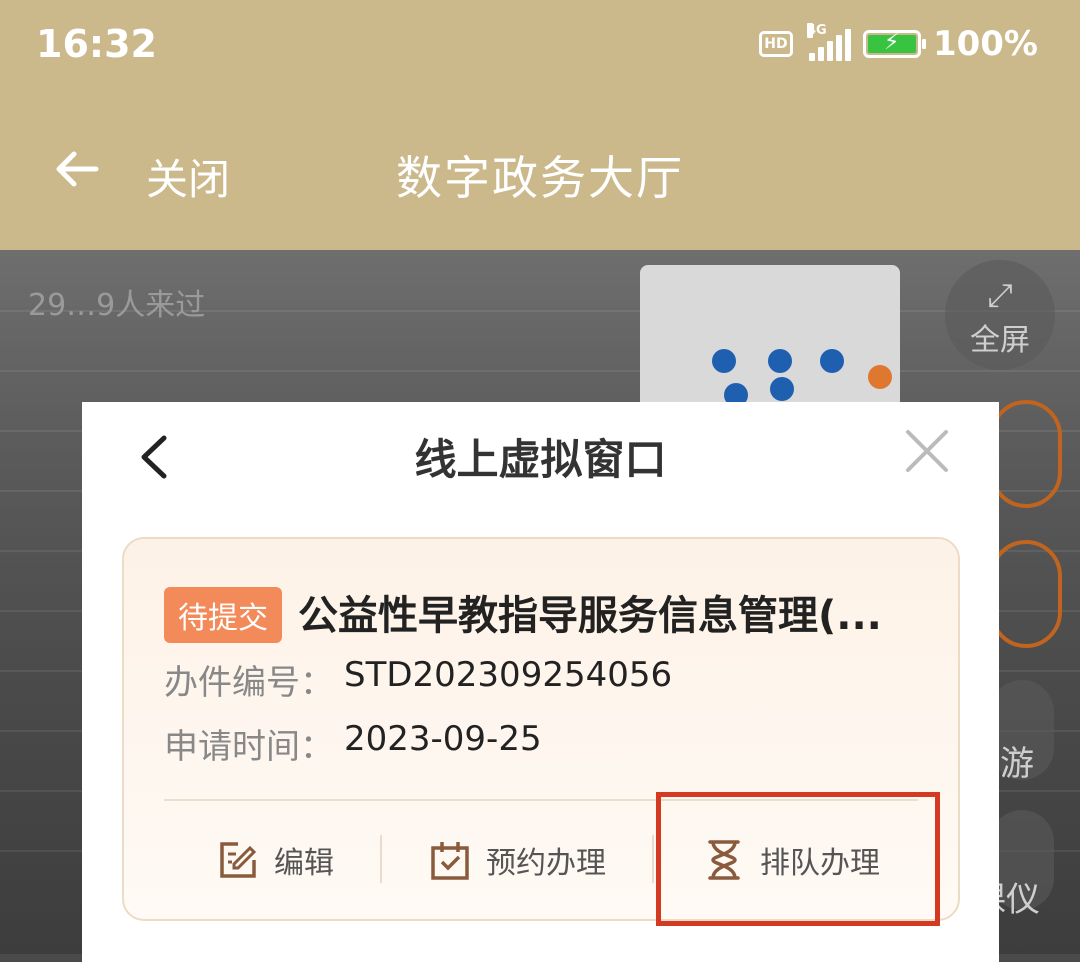 This screenshot has width=1080, height=962. I want to click on appointment-button: 预约办理, so click(517, 860).